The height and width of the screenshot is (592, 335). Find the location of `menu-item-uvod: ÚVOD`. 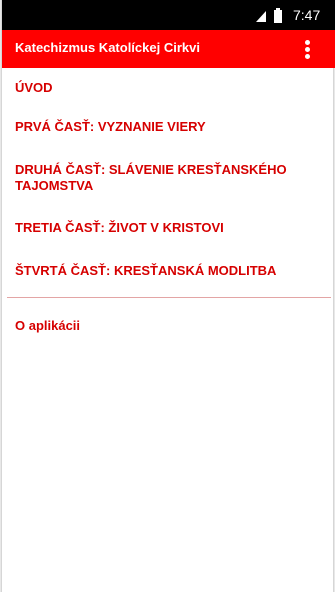

menu-item-uvod: ÚVOD is located at coordinates (165, 88).